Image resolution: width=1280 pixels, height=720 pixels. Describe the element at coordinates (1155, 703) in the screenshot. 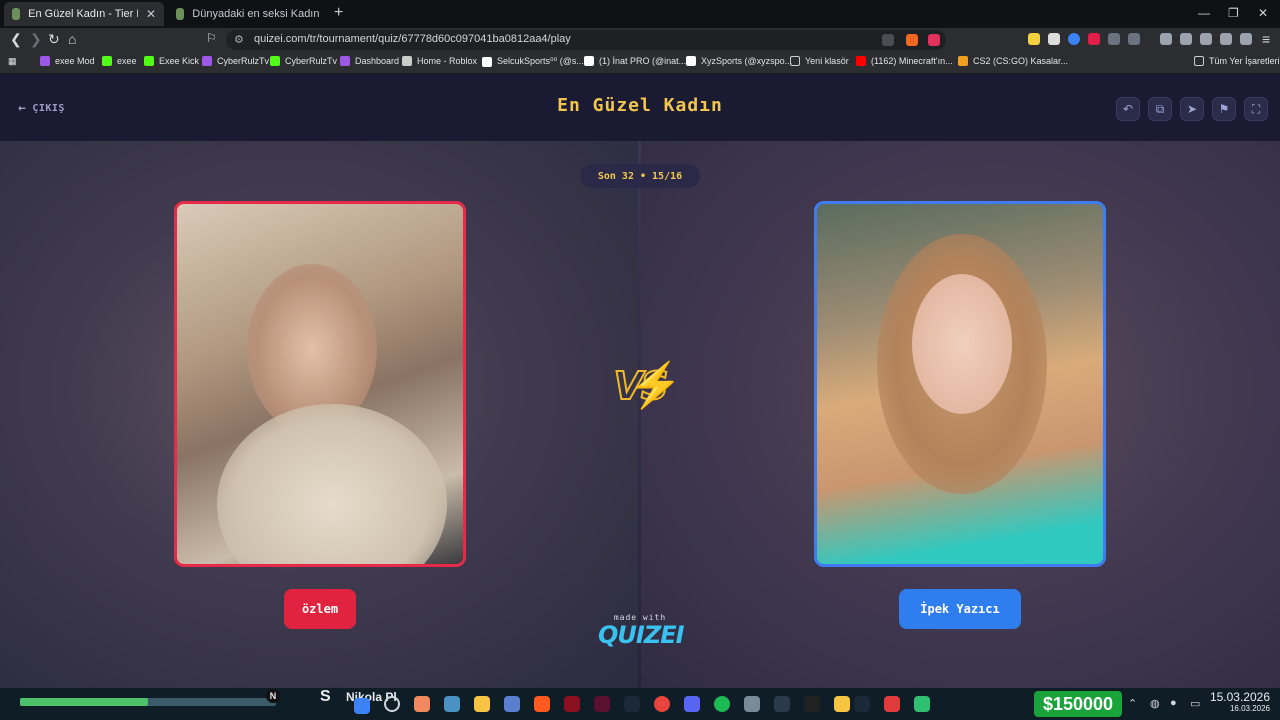

I see `tray-app-icon: ◍` at that location.